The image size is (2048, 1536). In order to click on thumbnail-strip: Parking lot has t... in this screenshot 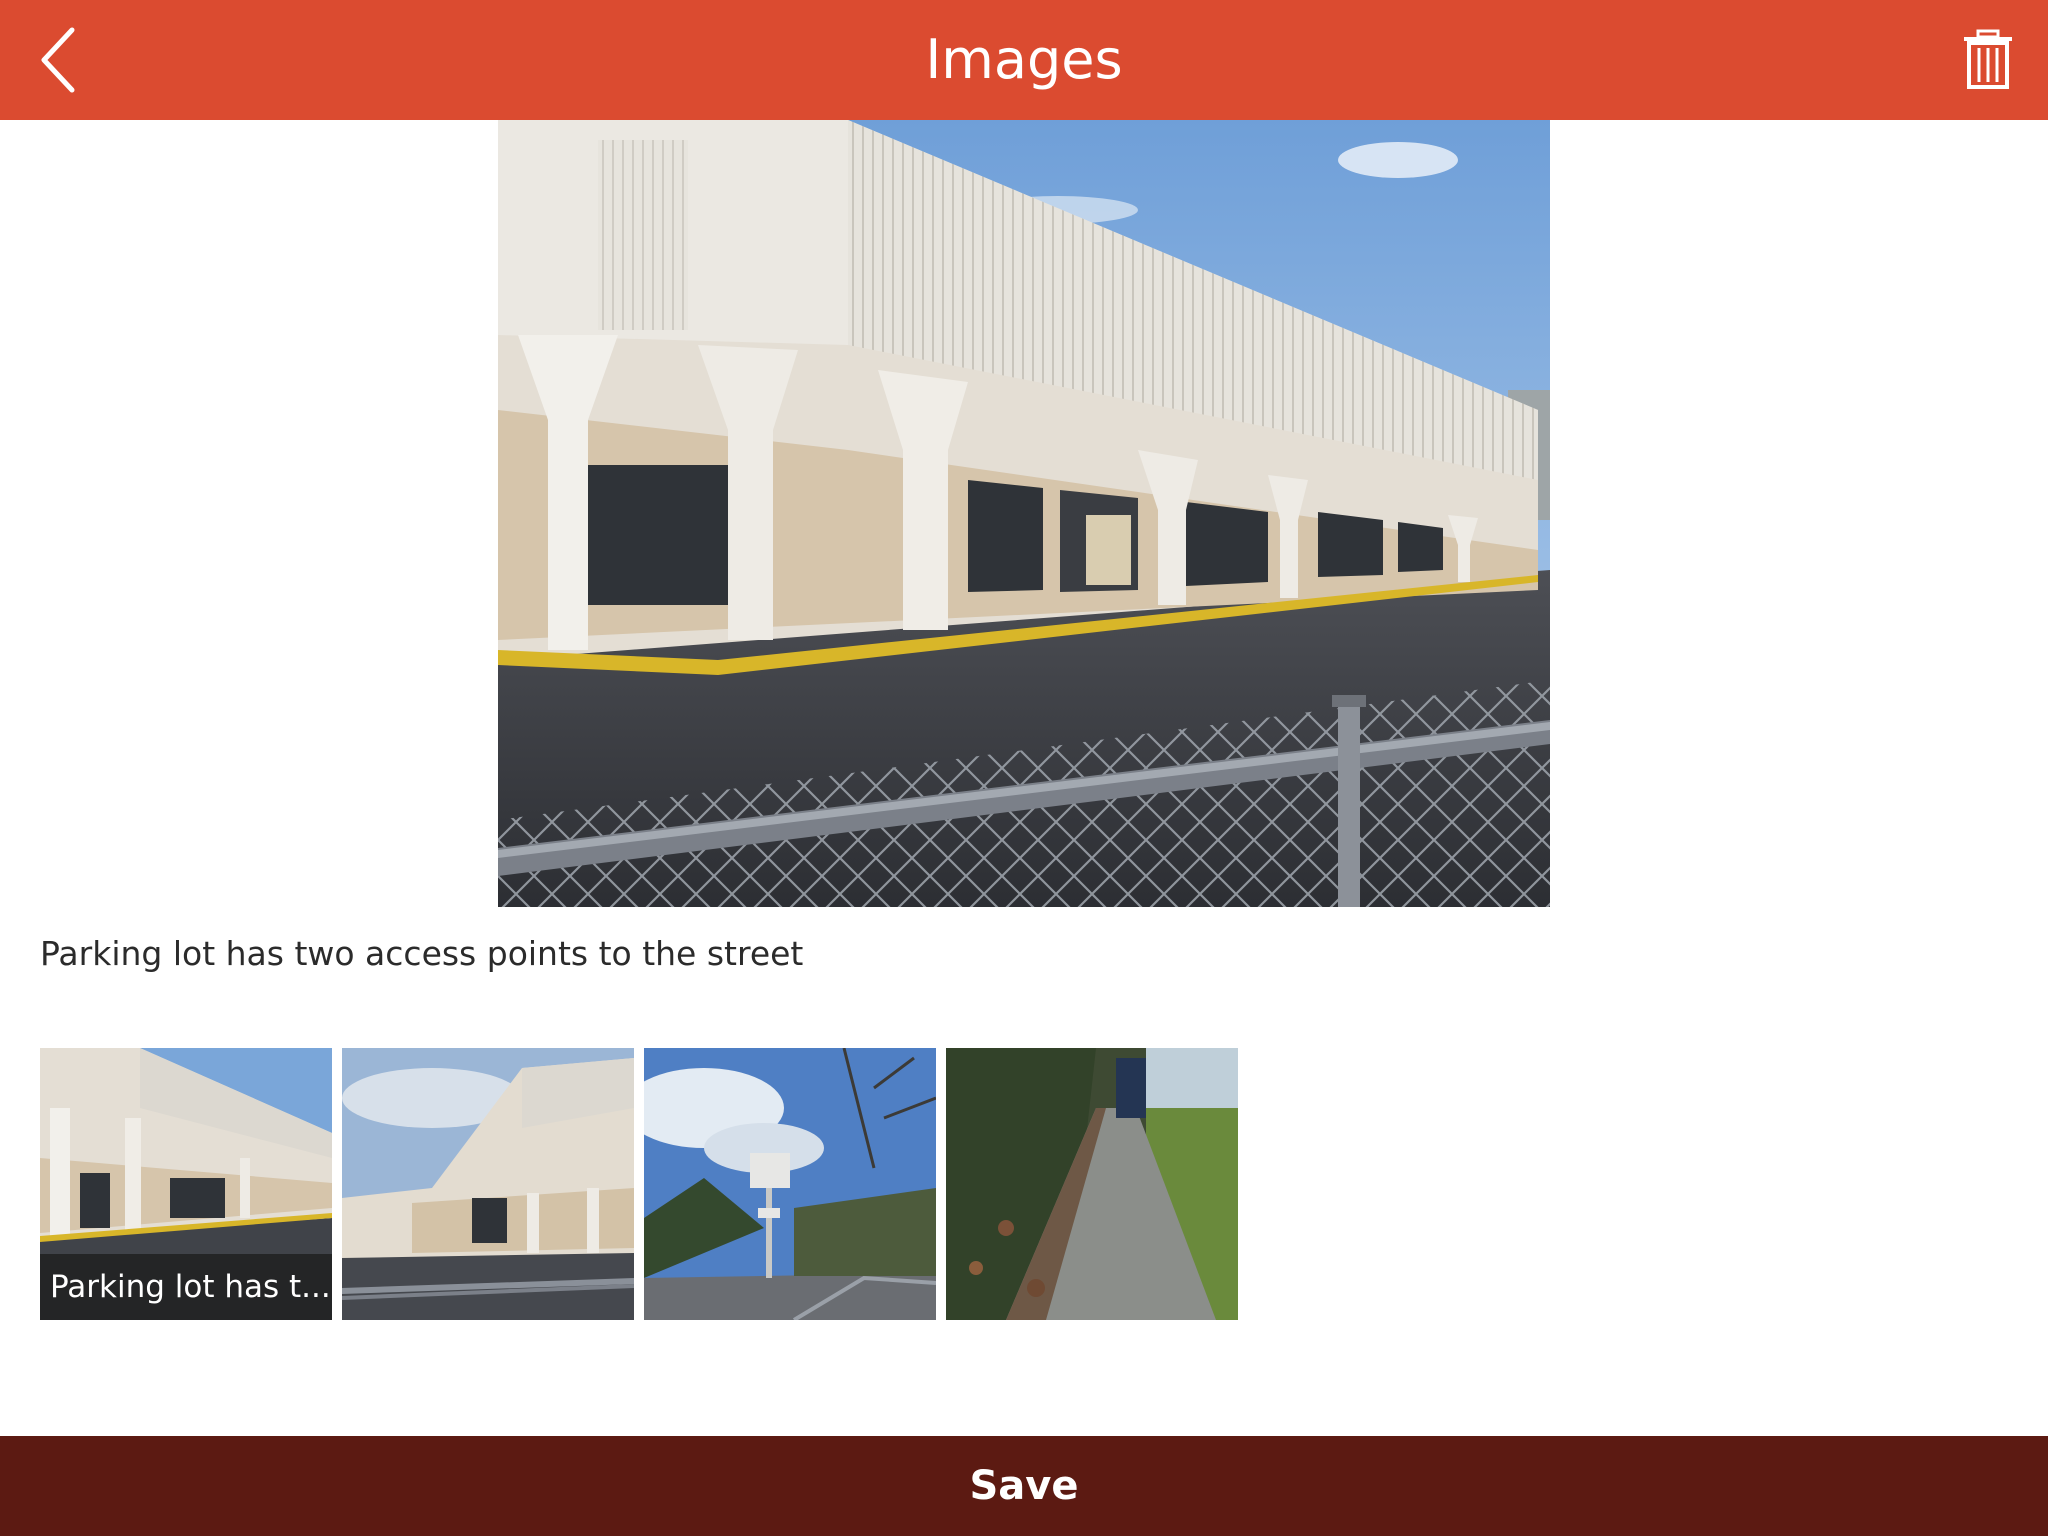, I will do `click(640, 1184)`.